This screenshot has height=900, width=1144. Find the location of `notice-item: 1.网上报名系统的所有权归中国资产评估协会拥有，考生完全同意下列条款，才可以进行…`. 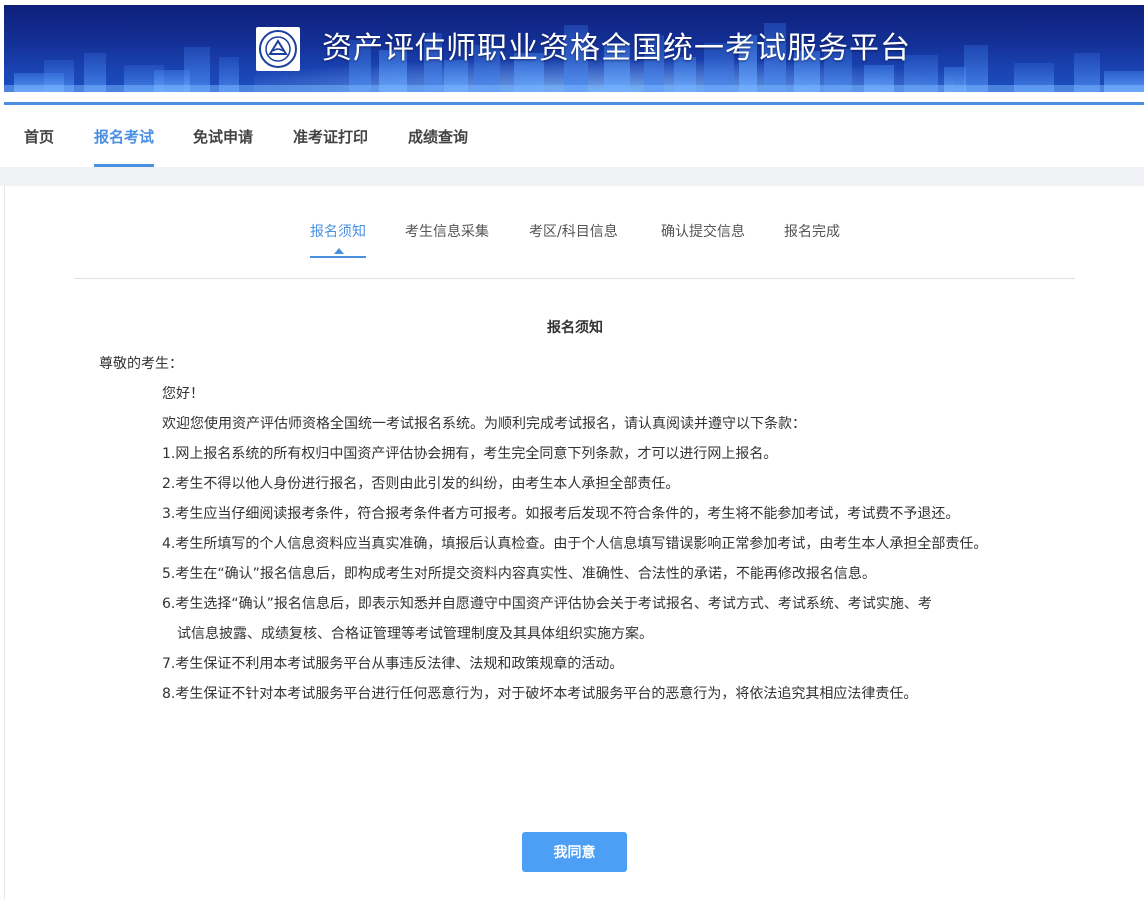

notice-item: 1.网上报名系统的所有权归中国资产评估协会拥有，考生完全同意下列条款，才可以进行… is located at coordinates (470, 454).